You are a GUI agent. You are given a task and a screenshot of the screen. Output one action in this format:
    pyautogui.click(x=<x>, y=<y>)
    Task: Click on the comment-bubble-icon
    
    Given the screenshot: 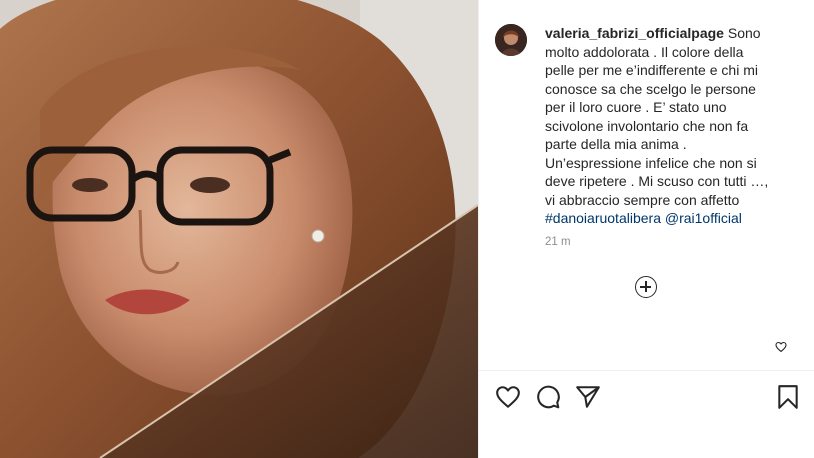 What is the action you would take?
    pyautogui.click(x=548, y=397)
    